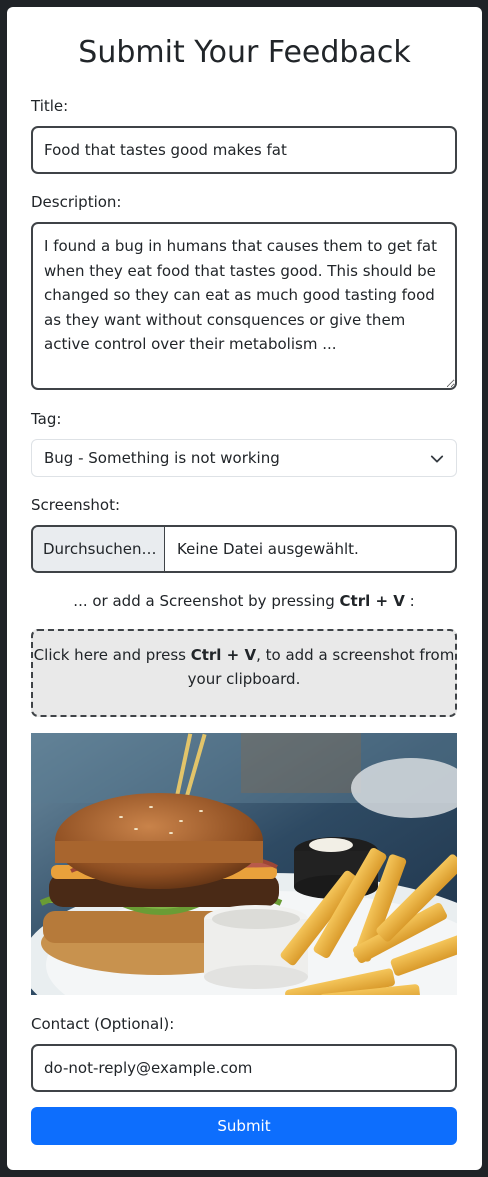 The width and height of the screenshot is (488, 1177). What do you see at coordinates (244, 1068) in the screenshot?
I see `contact-input` at bounding box center [244, 1068].